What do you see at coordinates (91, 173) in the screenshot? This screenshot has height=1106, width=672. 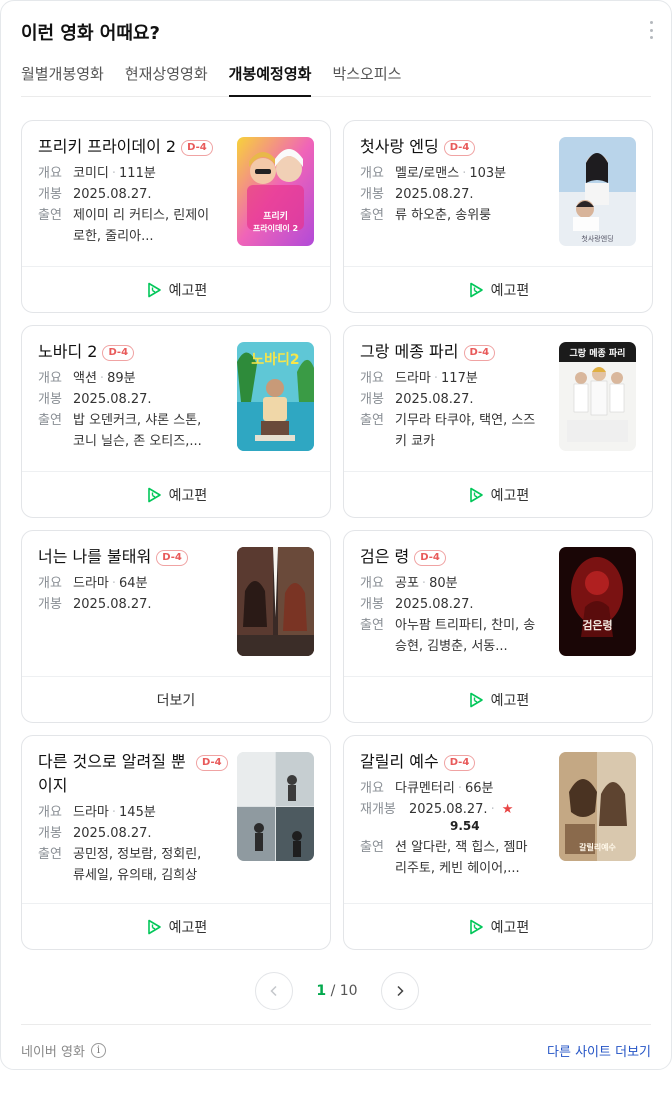 I see `genre-value: 코미디` at bounding box center [91, 173].